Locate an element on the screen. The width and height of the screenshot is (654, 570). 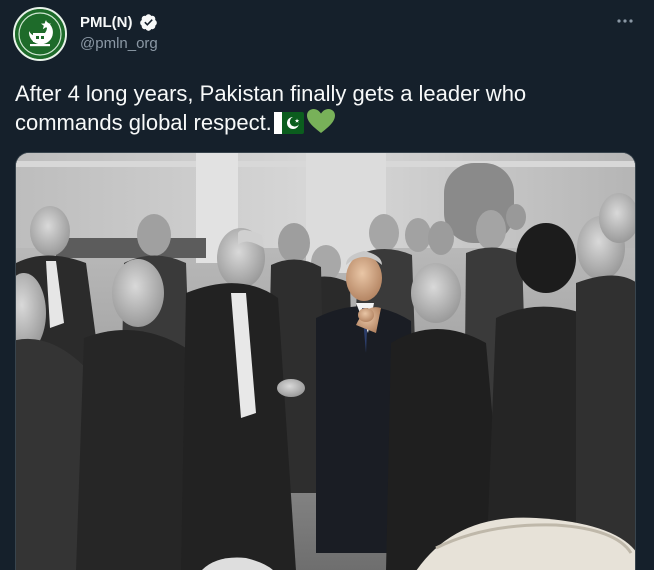
pakistan-flag-emoji-icon is located at coordinates (288, 126).